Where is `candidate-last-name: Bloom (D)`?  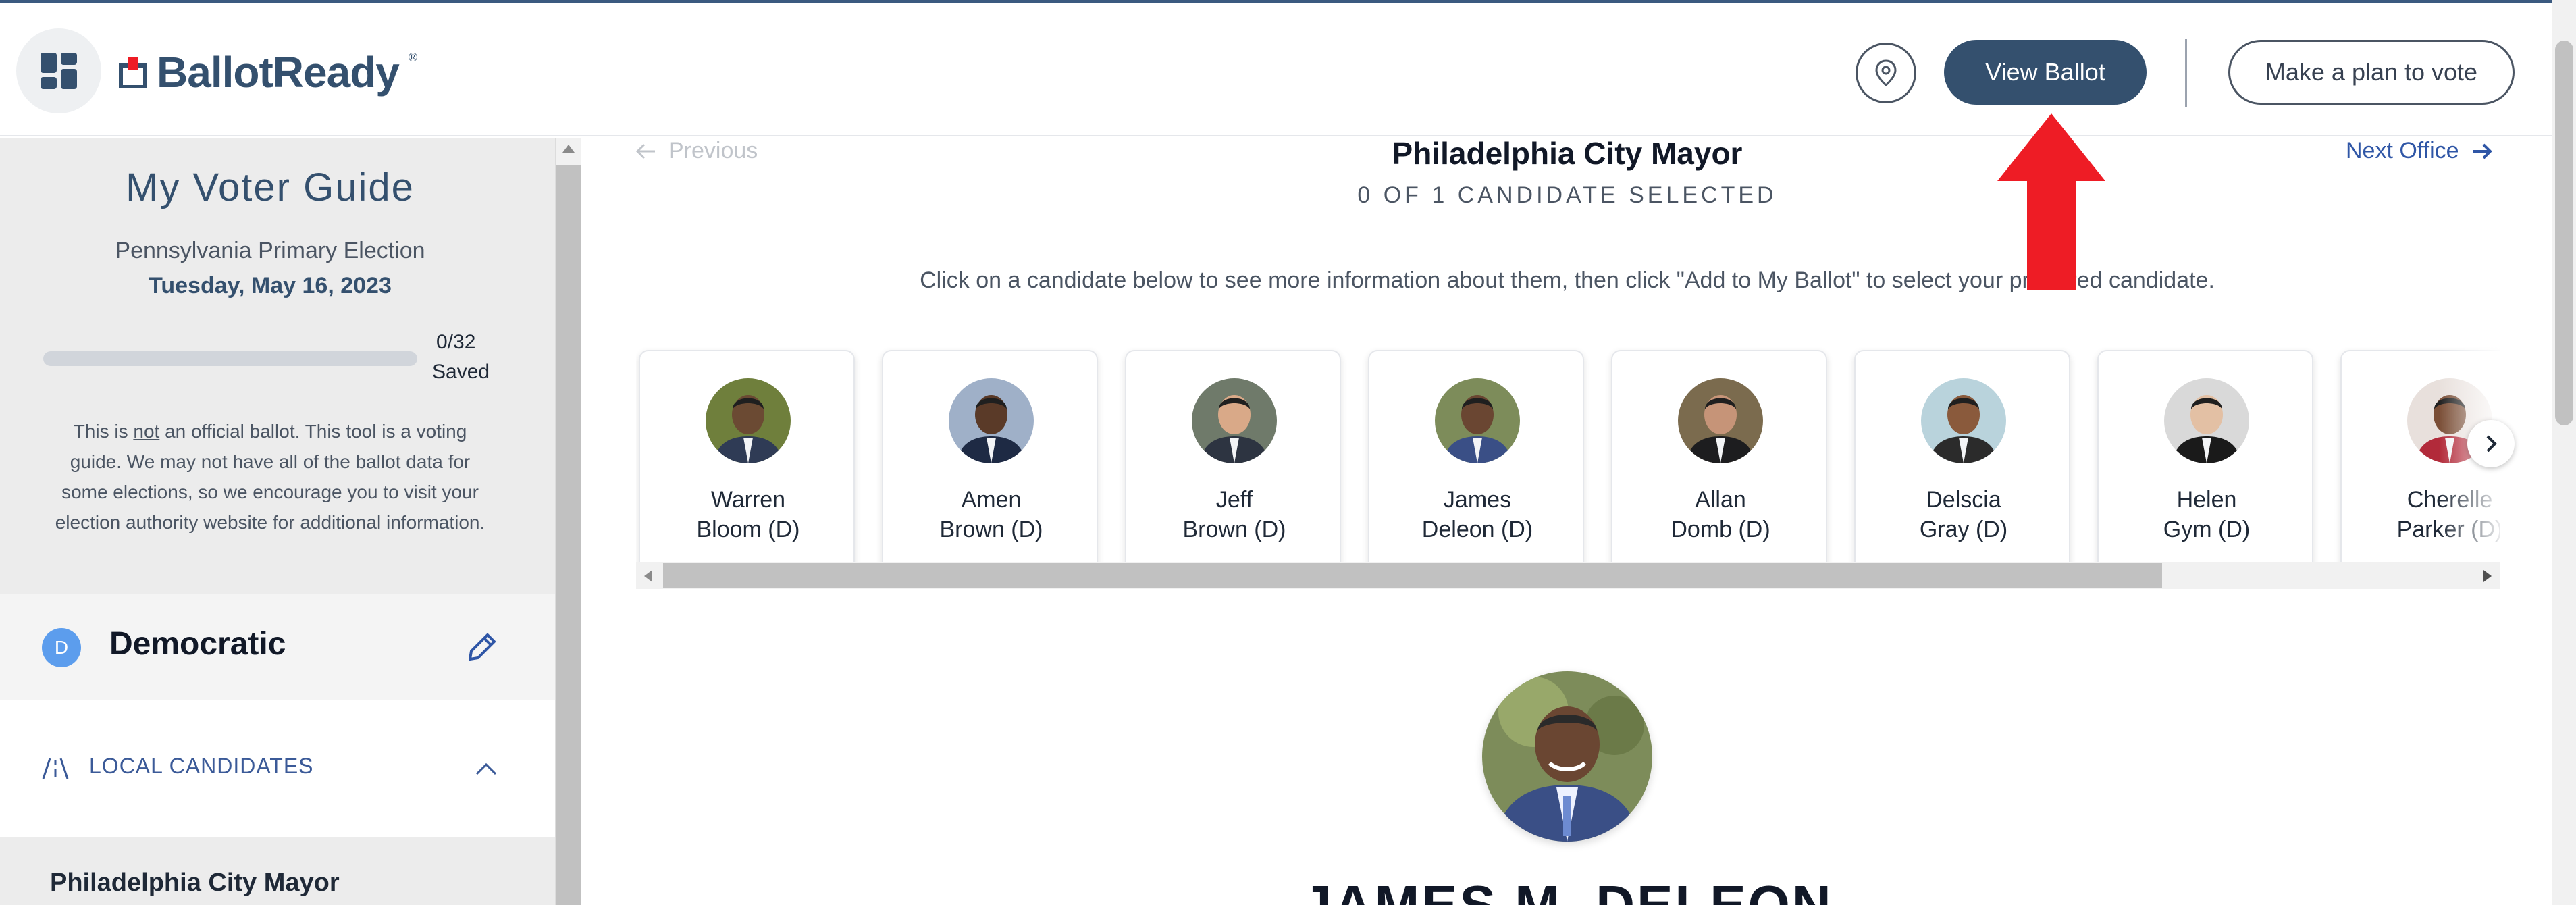 candidate-last-name: Bloom (D) is located at coordinates (748, 529).